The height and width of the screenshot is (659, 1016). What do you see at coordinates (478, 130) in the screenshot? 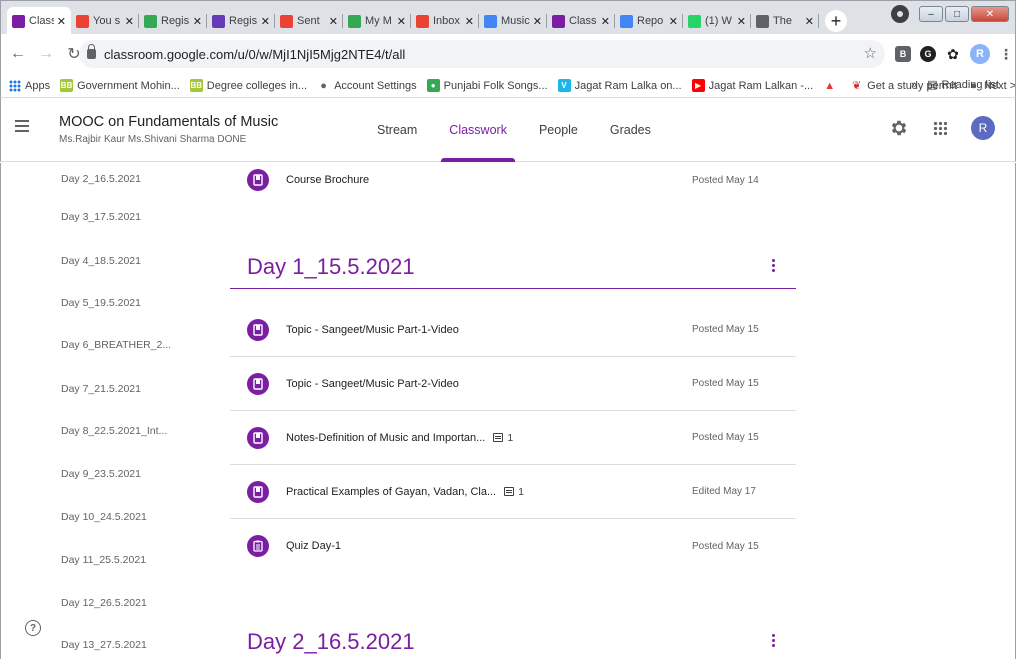
I see `tab-classwork: Classwork` at bounding box center [478, 130].